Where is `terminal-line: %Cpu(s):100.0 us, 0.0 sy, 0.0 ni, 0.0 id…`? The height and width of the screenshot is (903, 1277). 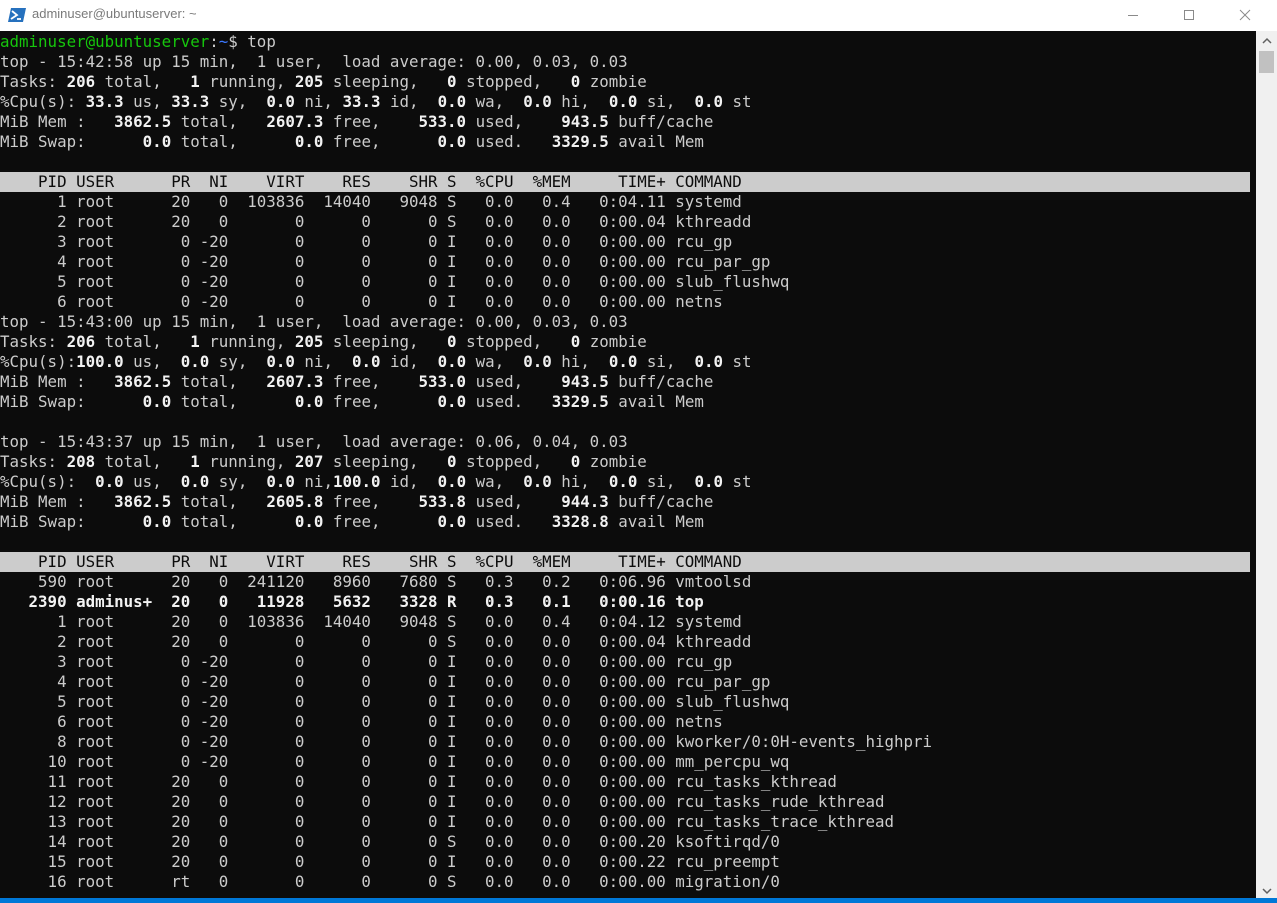 terminal-line: %Cpu(s):100.0 us, 0.0 sy, 0.0 ni, 0.0 id… is located at coordinates (625, 362).